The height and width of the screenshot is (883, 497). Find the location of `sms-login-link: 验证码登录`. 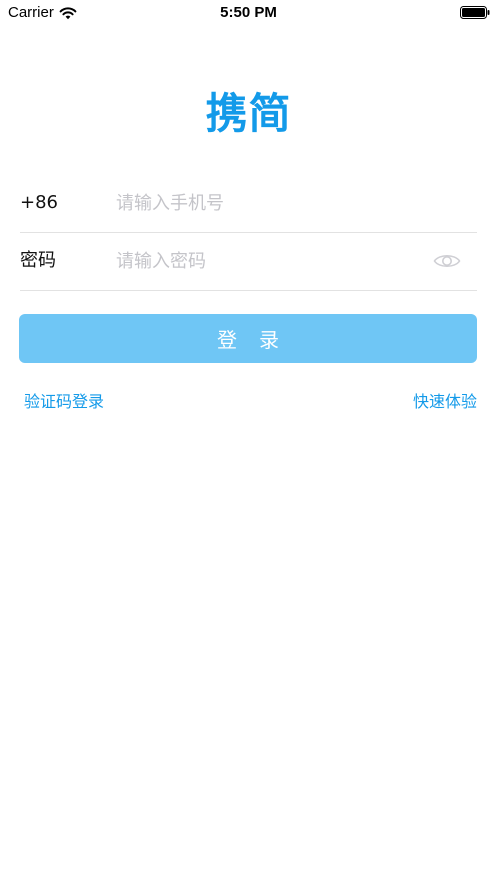

sms-login-link: 验证码登录 is located at coordinates (64, 400).